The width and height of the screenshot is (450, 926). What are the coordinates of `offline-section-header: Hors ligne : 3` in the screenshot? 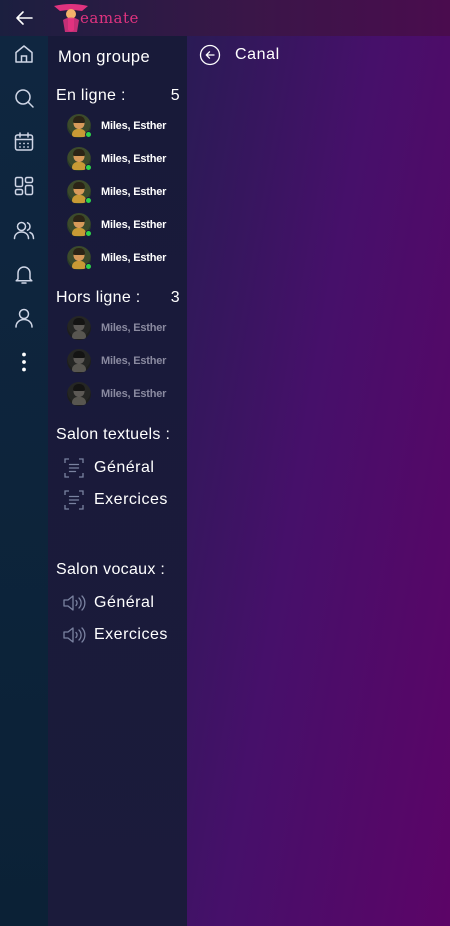 It's located at (118, 298).